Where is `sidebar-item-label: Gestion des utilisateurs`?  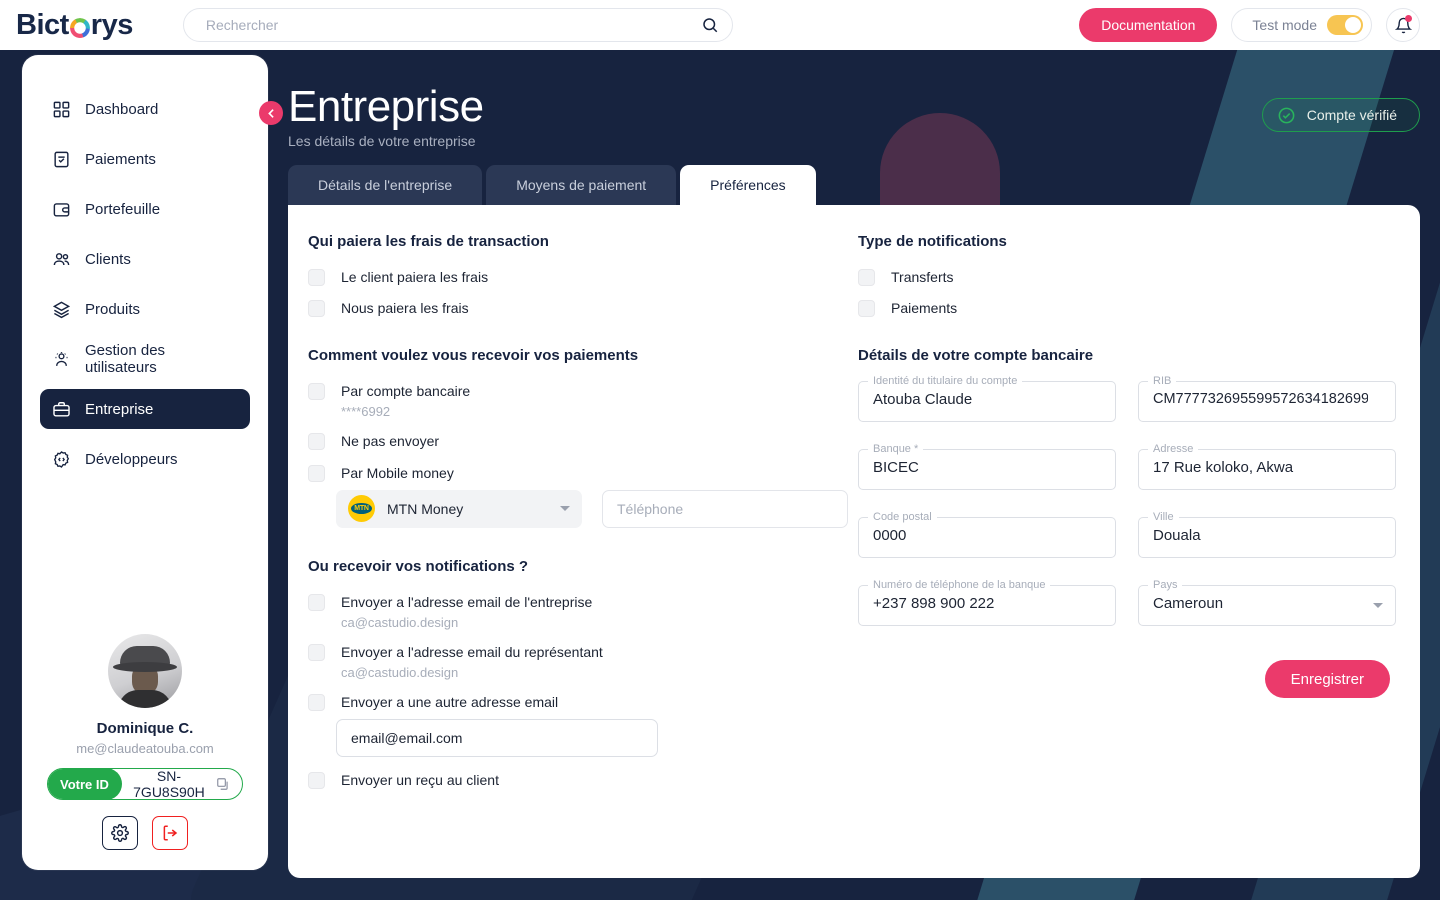
sidebar-item-label: Gestion des utilisateurs is located at coordinates (125, 359).